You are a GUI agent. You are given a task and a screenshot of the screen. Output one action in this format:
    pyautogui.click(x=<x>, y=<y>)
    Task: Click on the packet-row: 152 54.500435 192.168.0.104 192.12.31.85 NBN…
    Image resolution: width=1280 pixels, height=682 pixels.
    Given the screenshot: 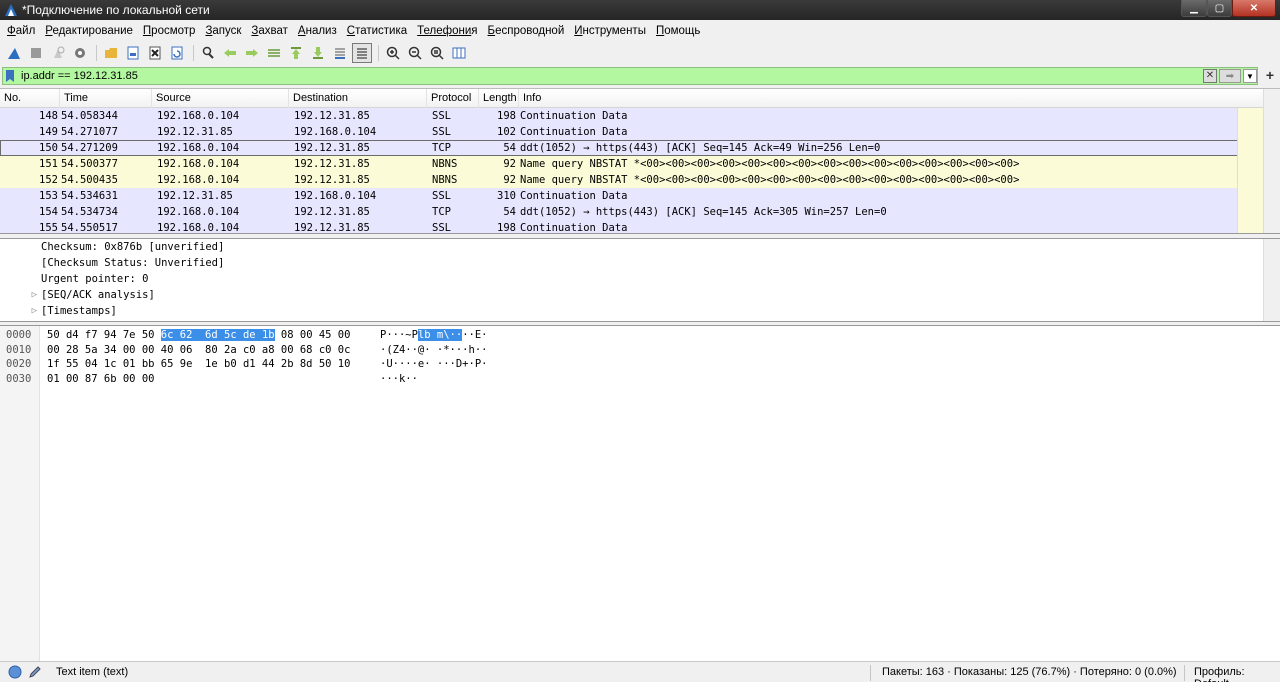 What is the action you would take?
    pyautogui.click(x=640, y=180)
    